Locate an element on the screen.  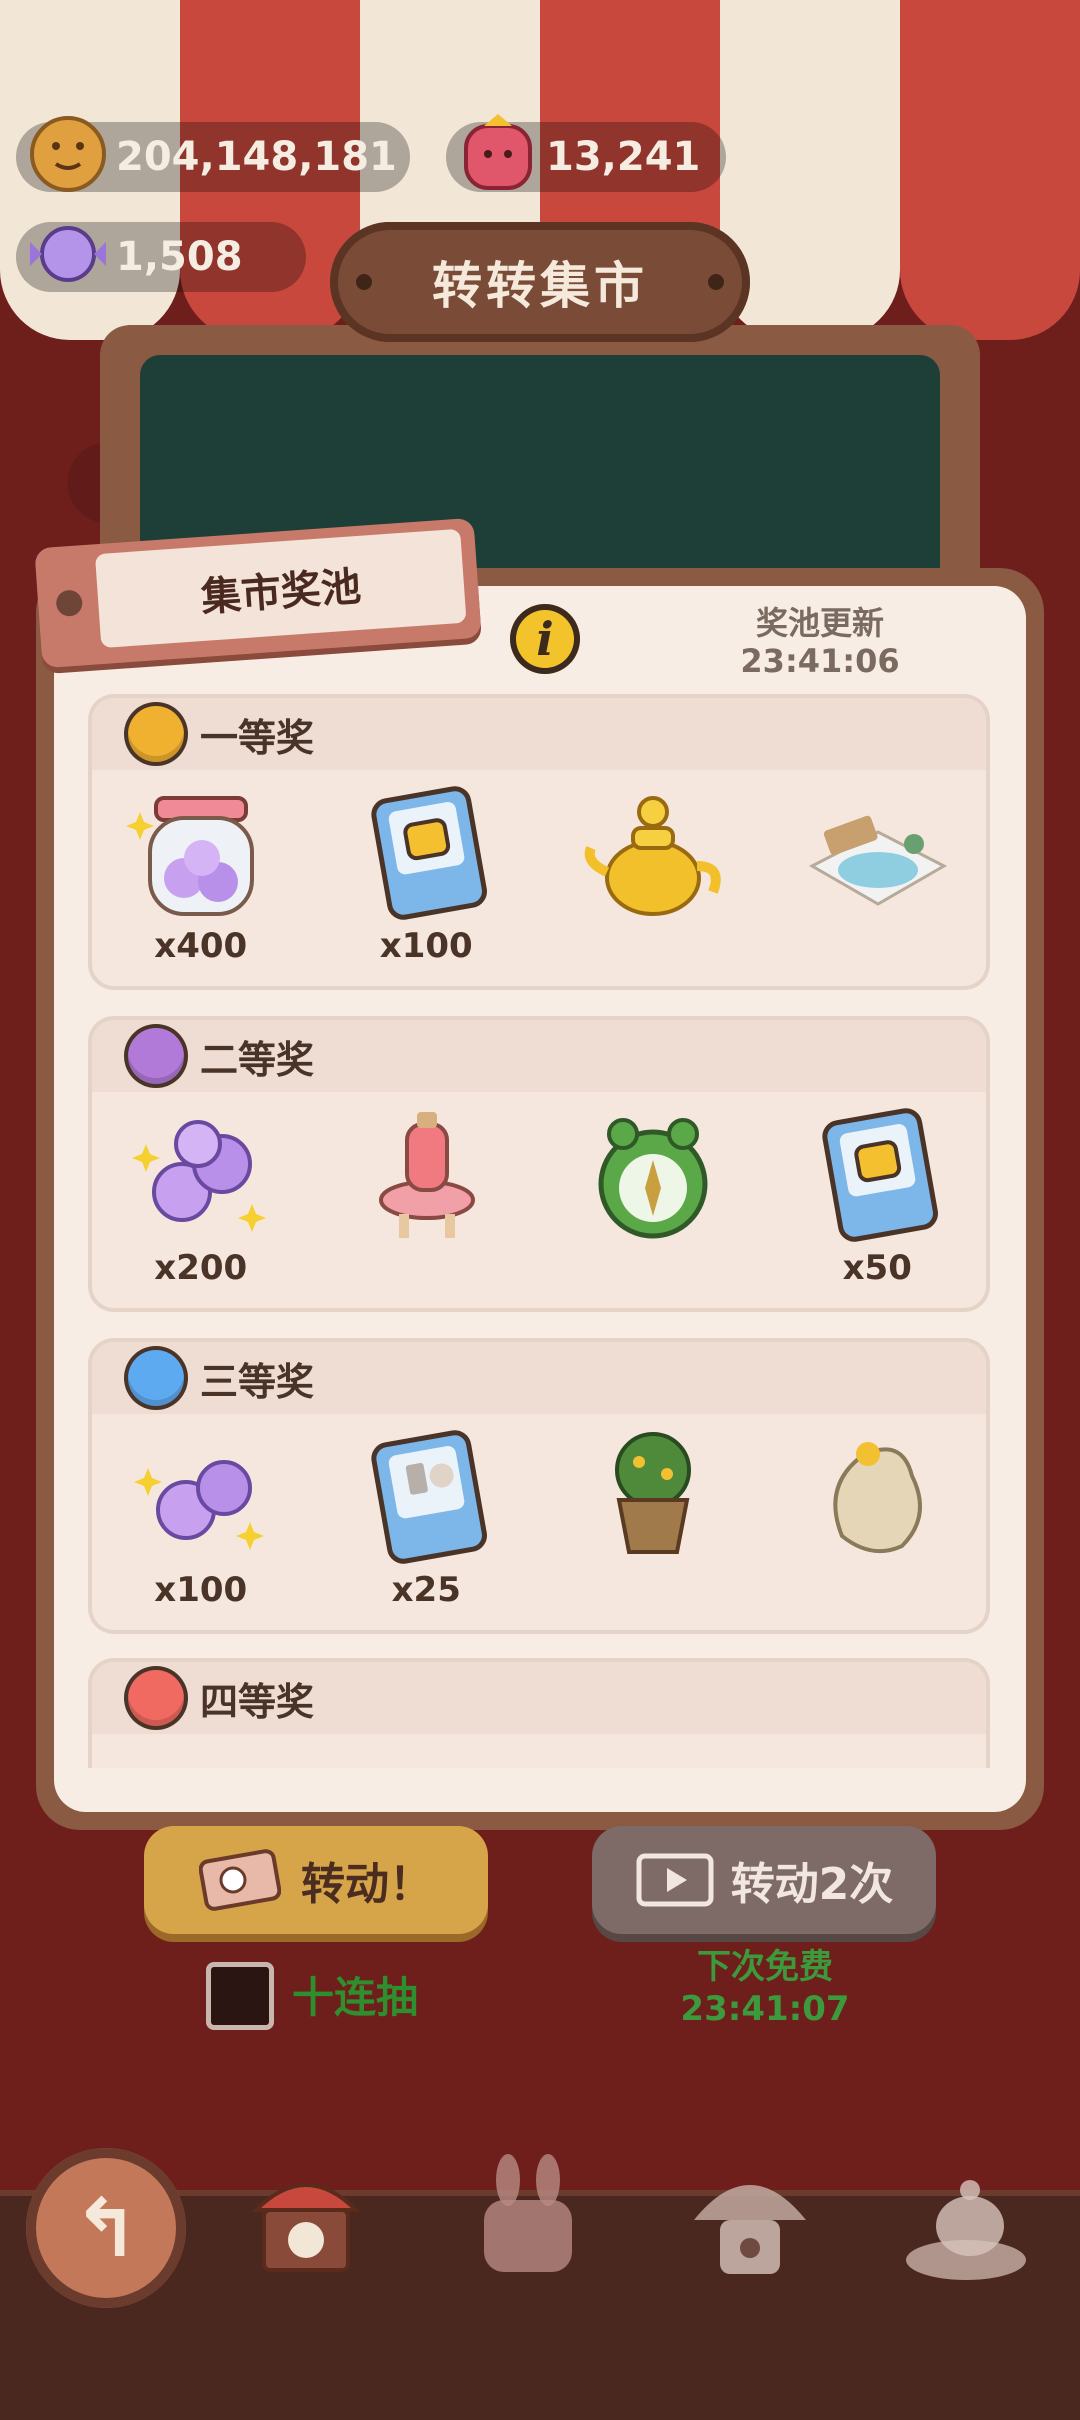
gem-creature-icon is located at coordinates (498, 152).